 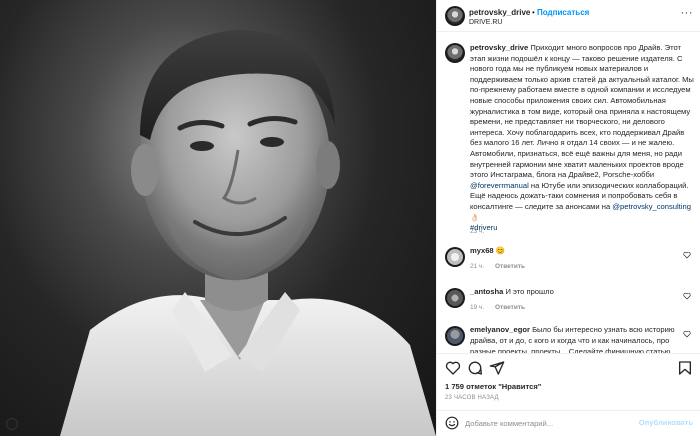 What do you see at coordinates (475, 217) in the screenshot?
I see `caption-emoji: 👌🏻` at bounding box center [475, 217].